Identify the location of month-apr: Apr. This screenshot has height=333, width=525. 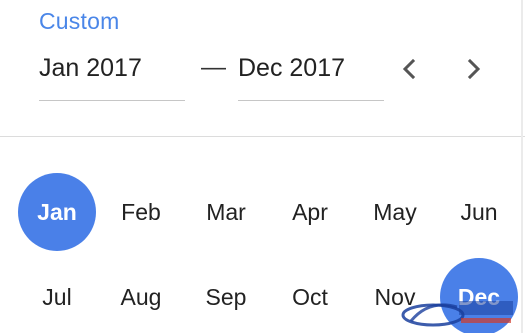
(310, 212).